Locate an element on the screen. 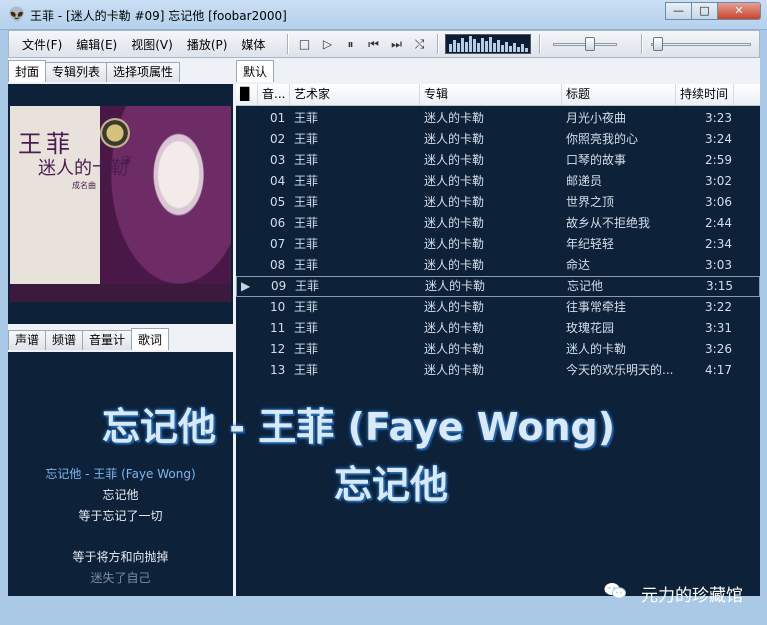  column-header-duration: 持续时间 is located at coordinates (705, 94).